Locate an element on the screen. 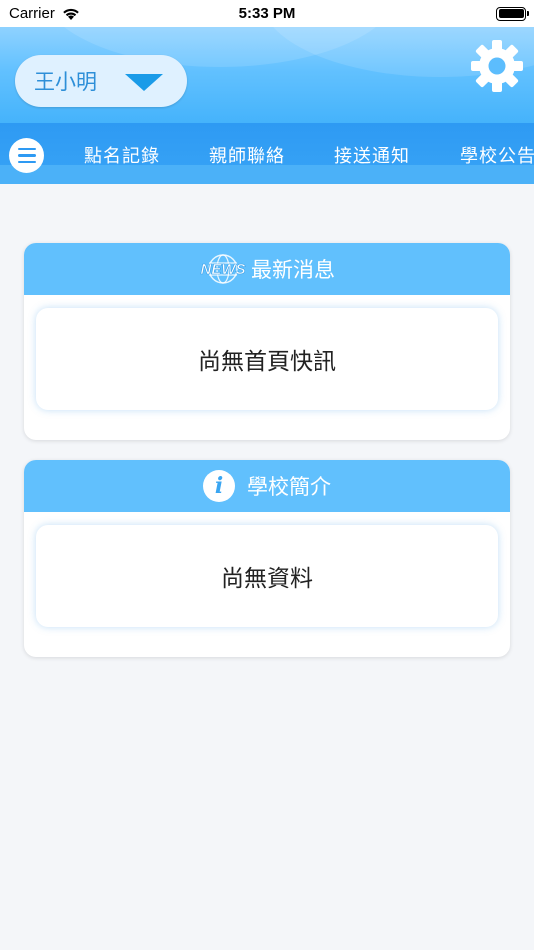  wifi-icon is located at coordinates (71, 14).